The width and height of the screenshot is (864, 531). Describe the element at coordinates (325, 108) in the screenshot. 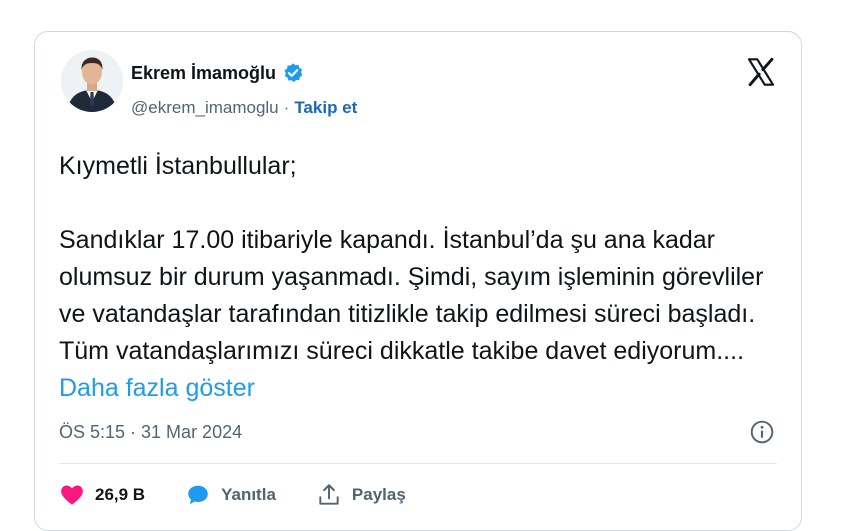

I see `follow-button: Takip et` at that location.